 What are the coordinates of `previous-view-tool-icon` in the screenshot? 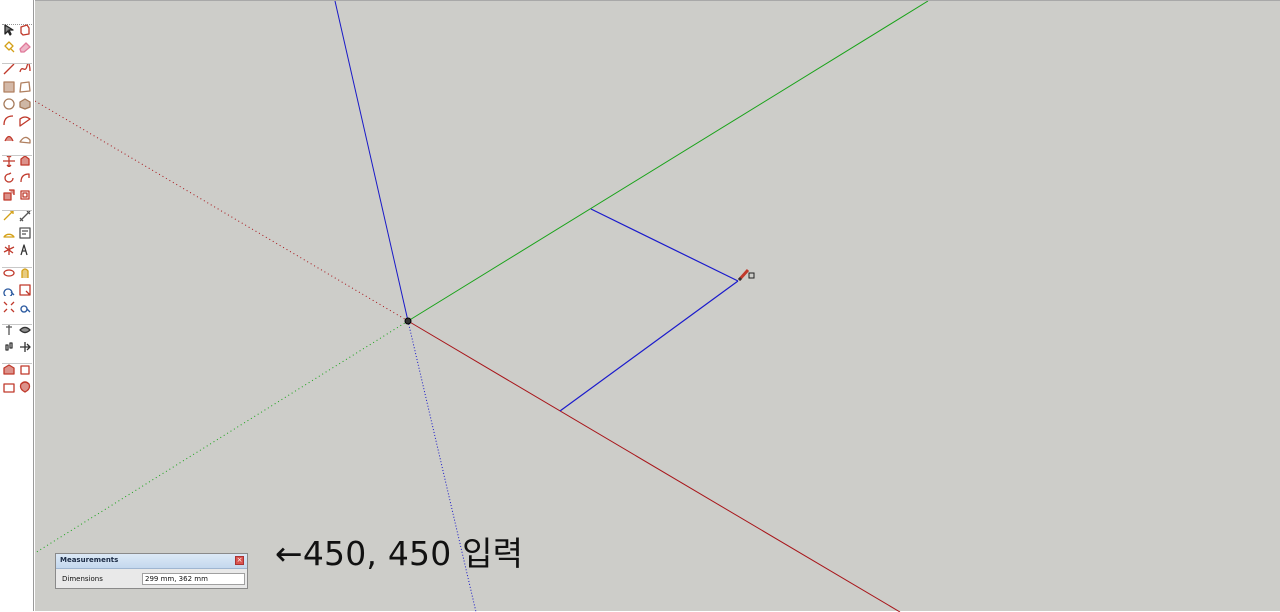 It's located at (25, 307).